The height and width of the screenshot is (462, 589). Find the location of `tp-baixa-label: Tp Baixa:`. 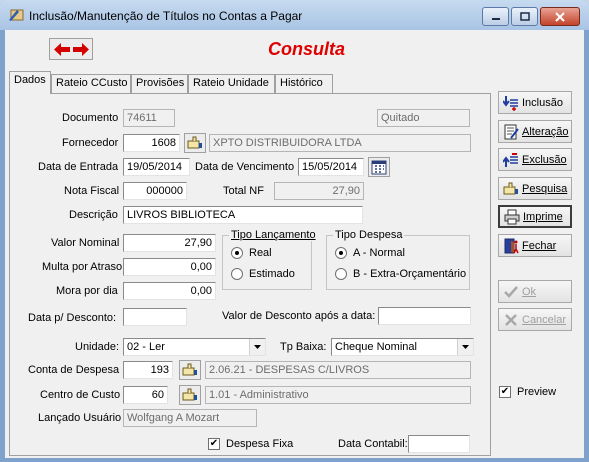

tp-baixa-label: Tp Baixa: is located at coordinates (303, 347).